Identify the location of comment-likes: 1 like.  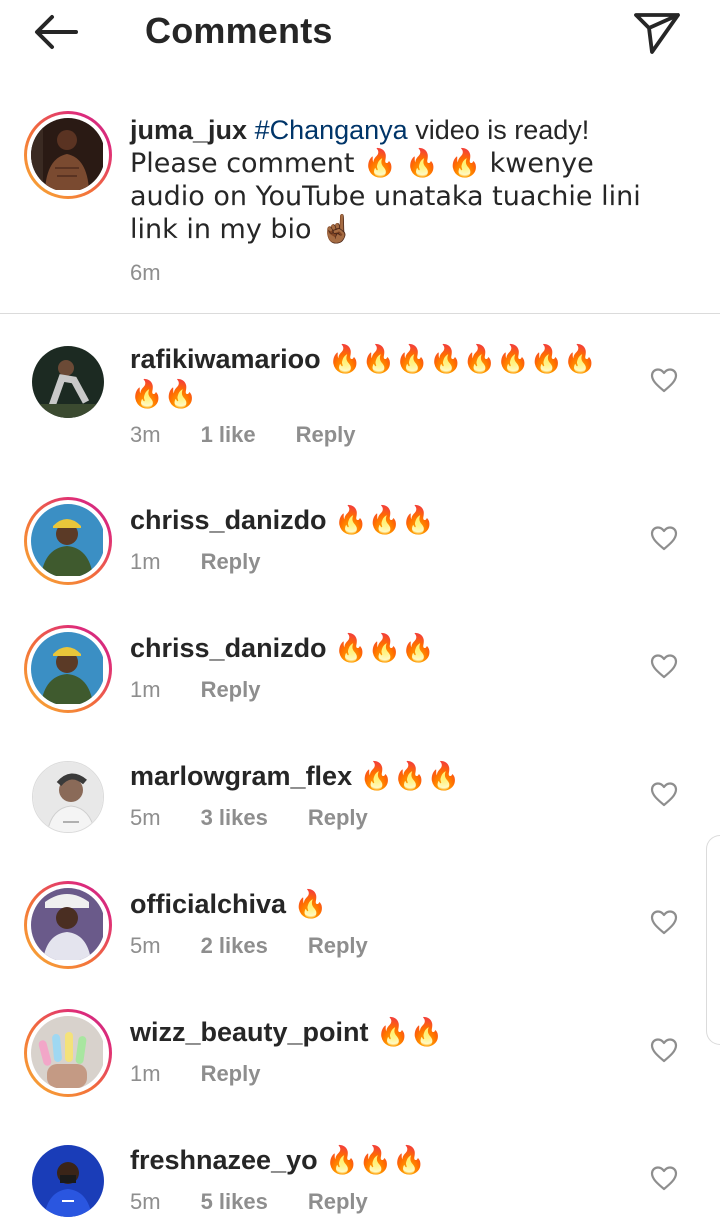
(228, 435).